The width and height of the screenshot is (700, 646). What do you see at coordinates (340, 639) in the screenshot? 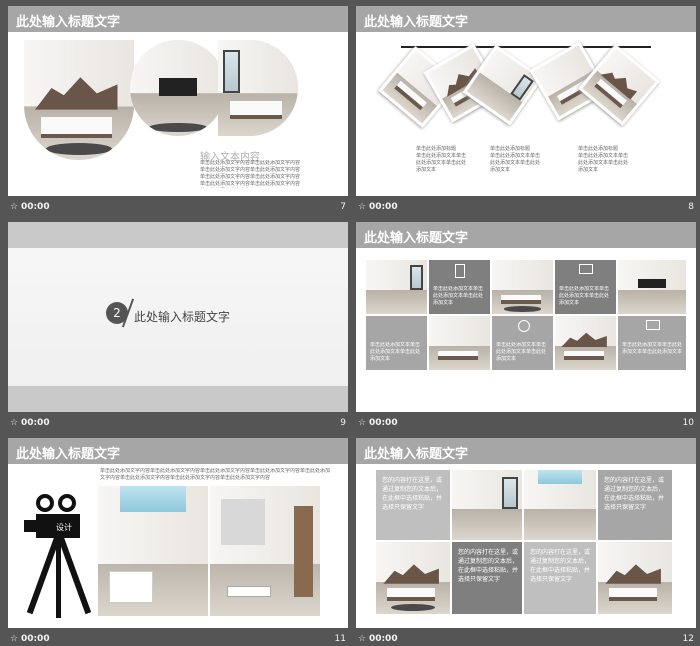
I see `slide-number: 11` at bounding box center [340, 639].